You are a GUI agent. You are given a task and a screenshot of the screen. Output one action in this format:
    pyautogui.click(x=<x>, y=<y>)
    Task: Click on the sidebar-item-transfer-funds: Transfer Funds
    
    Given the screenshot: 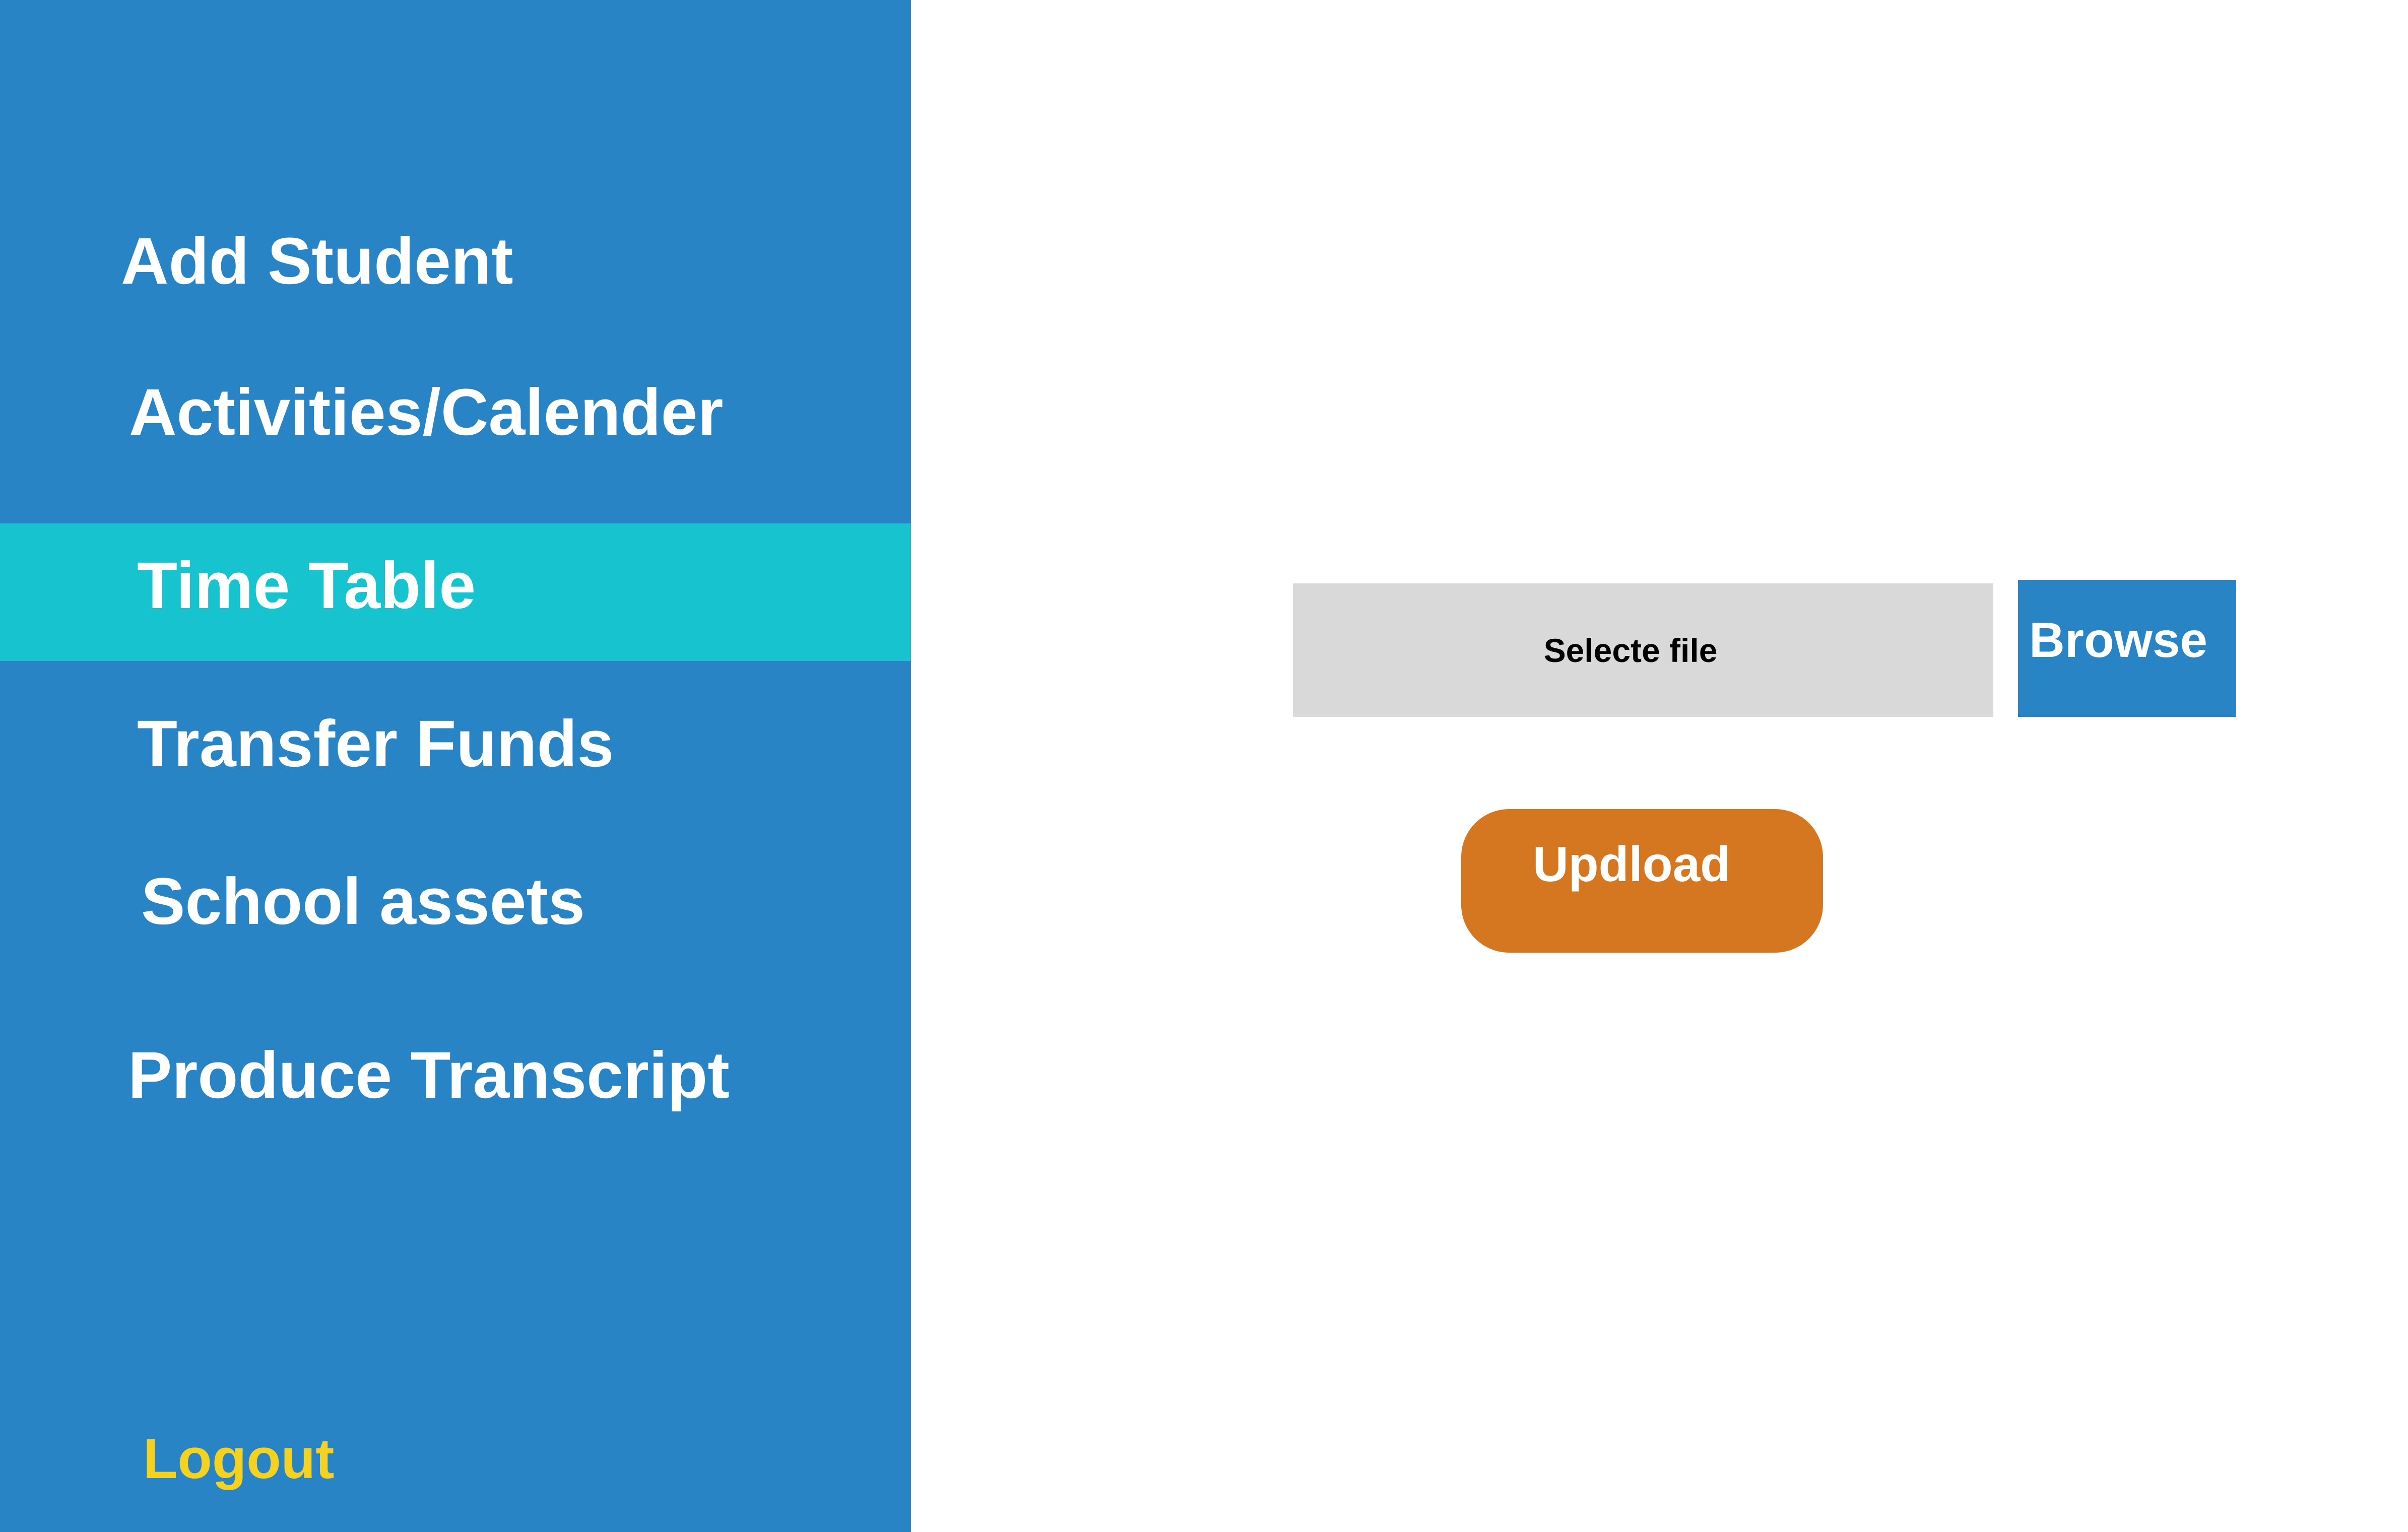 What is the action you would take?
    pyautogui.click(x=455, y=750)
    